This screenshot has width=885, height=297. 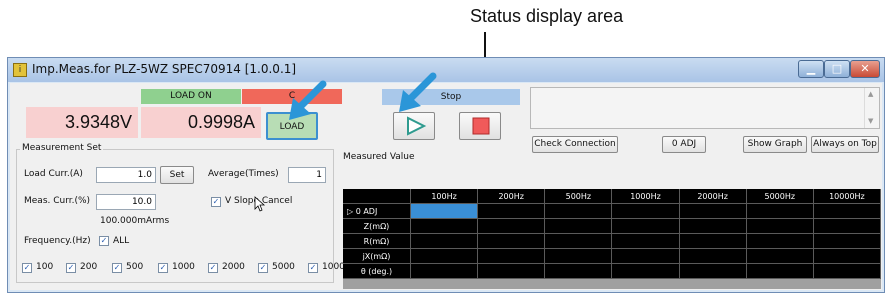 What do you see at coordinates (376, 226) in the screenshot?
I see `row-header-label: Z(mΩ)` at bounding box center [376, 226].